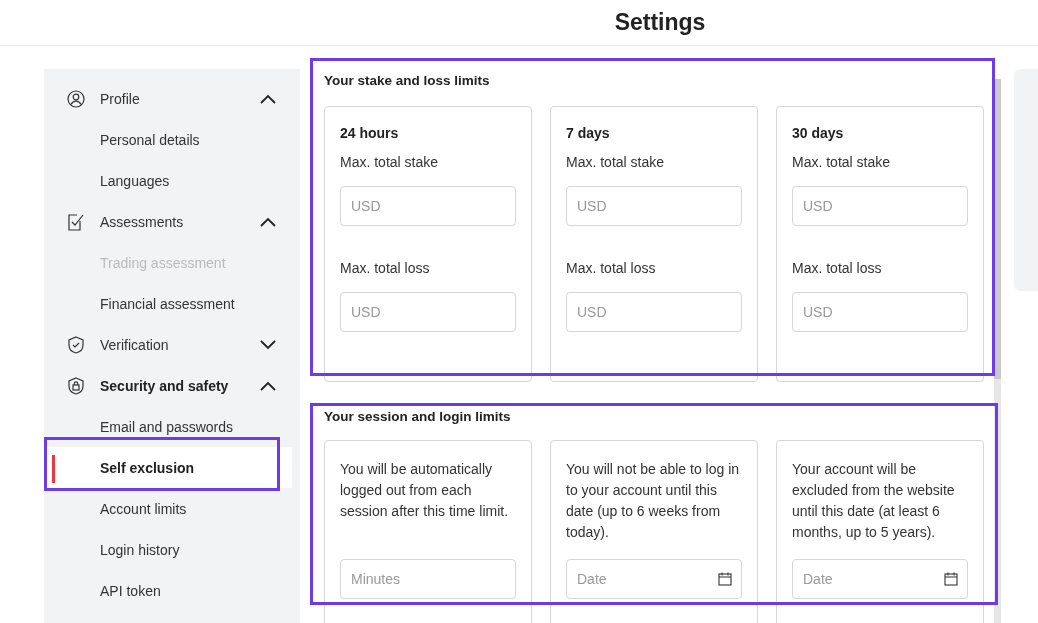 The image size is (1038, 623). Describe the element at coordinates (168, 467) in the screenshot. I see `sidebar-item: Self exclusion` at that location.